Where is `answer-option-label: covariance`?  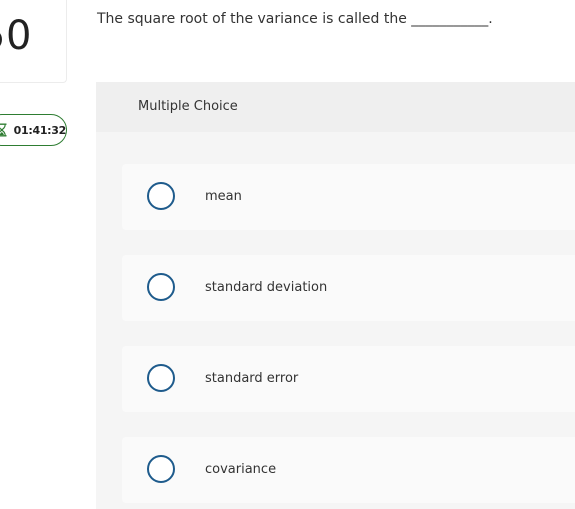 answer-option-label: covariance is located at coordinates (241, 469).